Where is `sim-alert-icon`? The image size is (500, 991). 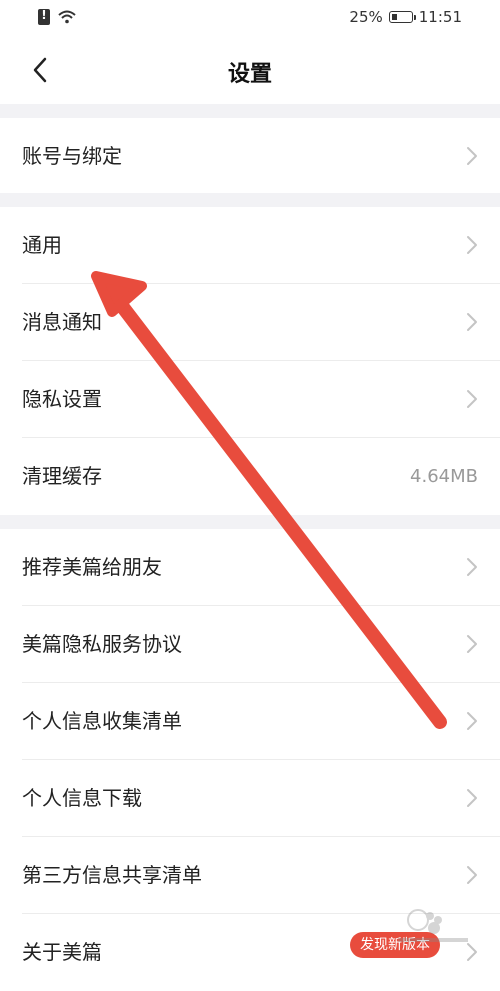
sim-alert-icon is located at coordinates (44, 16).